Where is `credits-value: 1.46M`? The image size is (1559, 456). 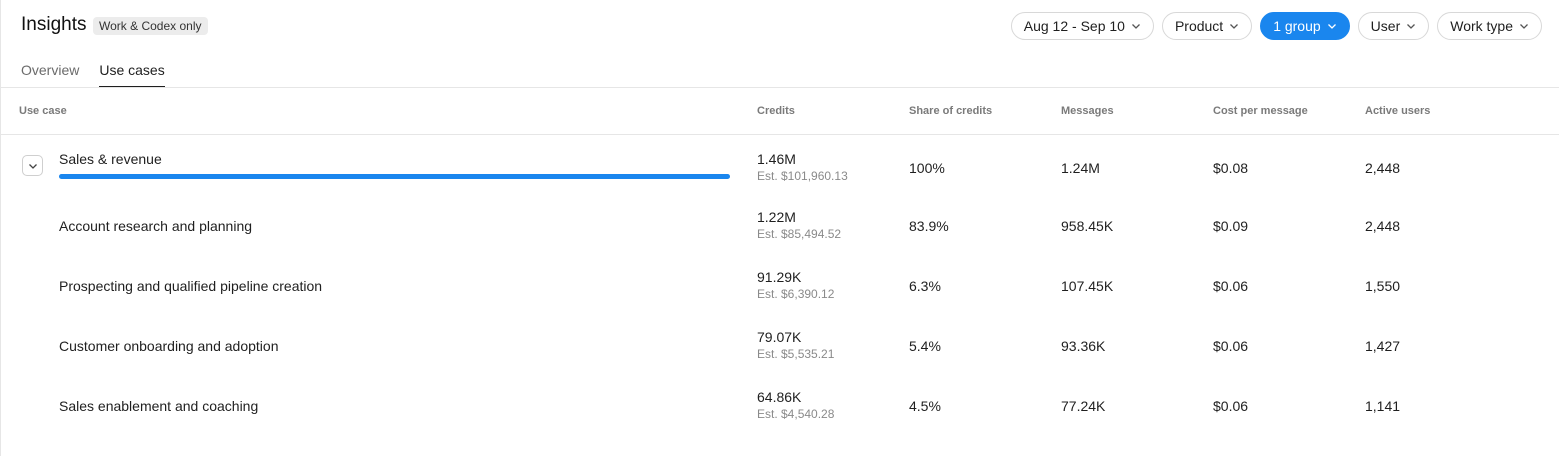 credits-value: 1.46M is located at coordinates (776, 159).